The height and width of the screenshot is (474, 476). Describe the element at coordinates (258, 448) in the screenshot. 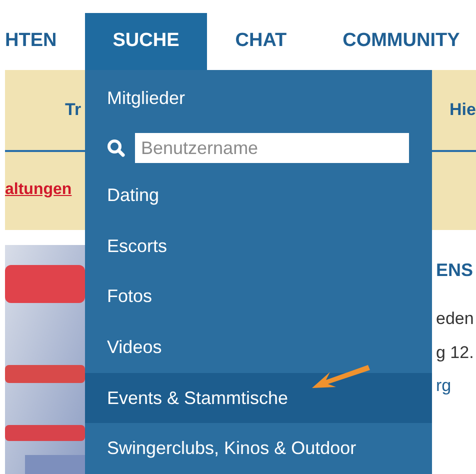

I see `menu-item: Swingerclubs, Kinos & Outdoor` at that location.